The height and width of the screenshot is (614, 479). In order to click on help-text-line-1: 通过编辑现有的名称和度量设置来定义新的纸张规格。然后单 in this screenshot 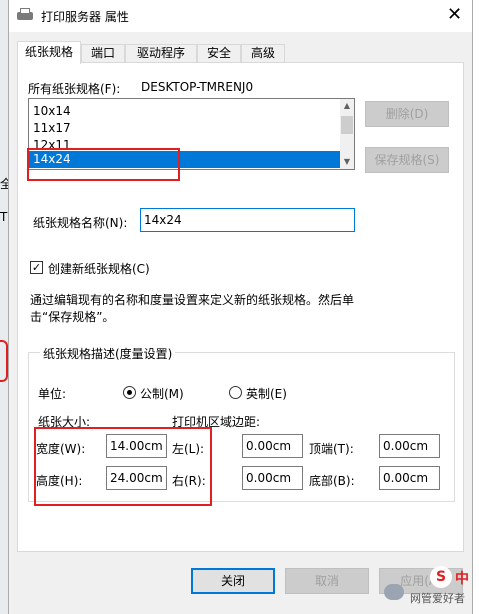, I will do `click(192, 300)`.